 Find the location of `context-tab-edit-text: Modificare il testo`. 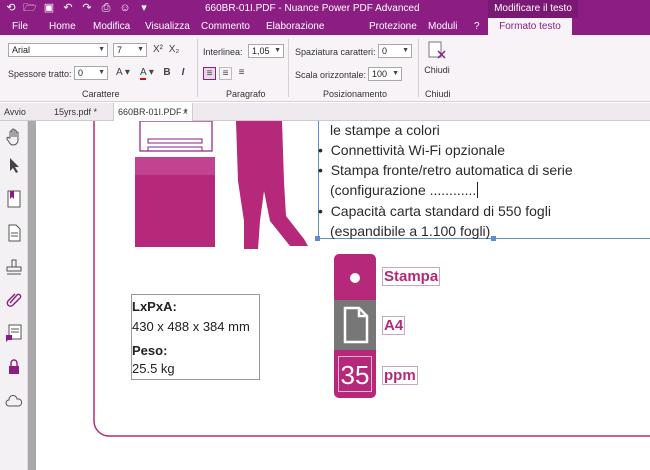

context-tab-edit-text: Modificare il testo is located at coordinates (533, 9).